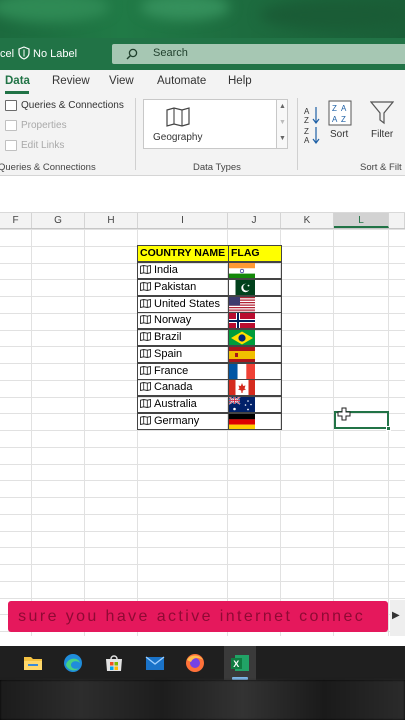 The image size is (405, 720). What do you see at coordinates (361, 220) in the screenshot?
I see `column-header-l: L` at bounding box center [361, 220].